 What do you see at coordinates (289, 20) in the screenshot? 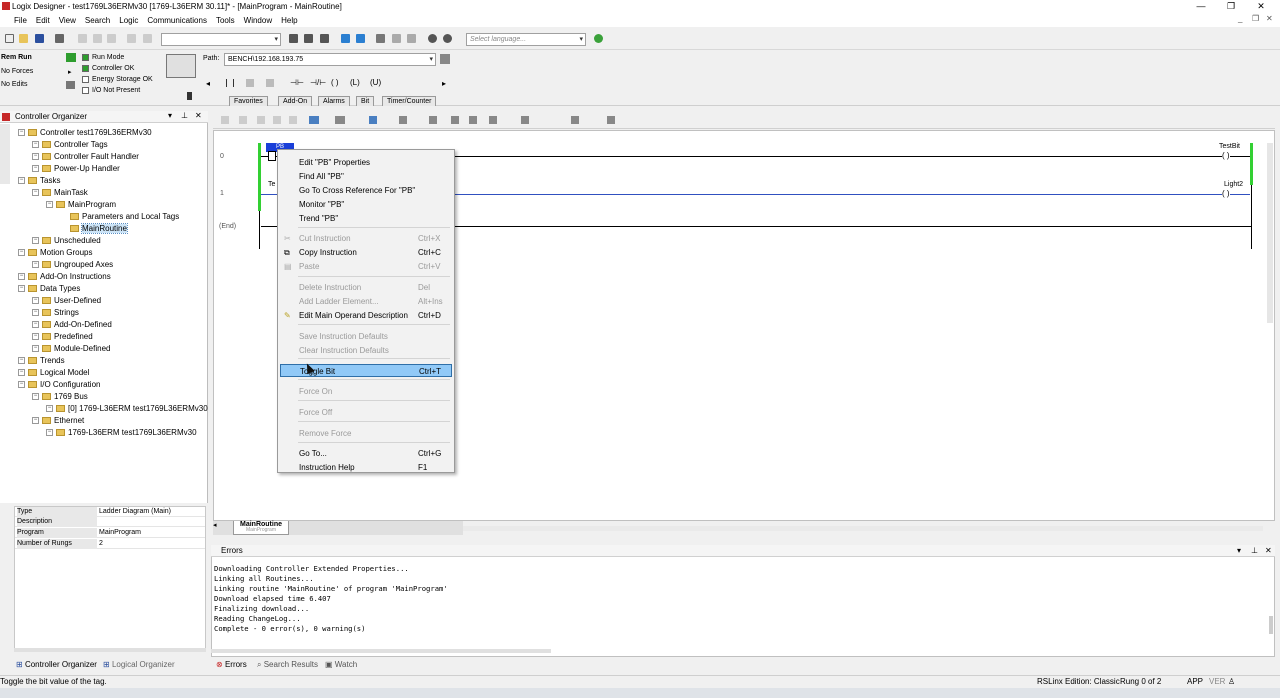
I see `menu-help: Help` at bounding box center [289, 20].